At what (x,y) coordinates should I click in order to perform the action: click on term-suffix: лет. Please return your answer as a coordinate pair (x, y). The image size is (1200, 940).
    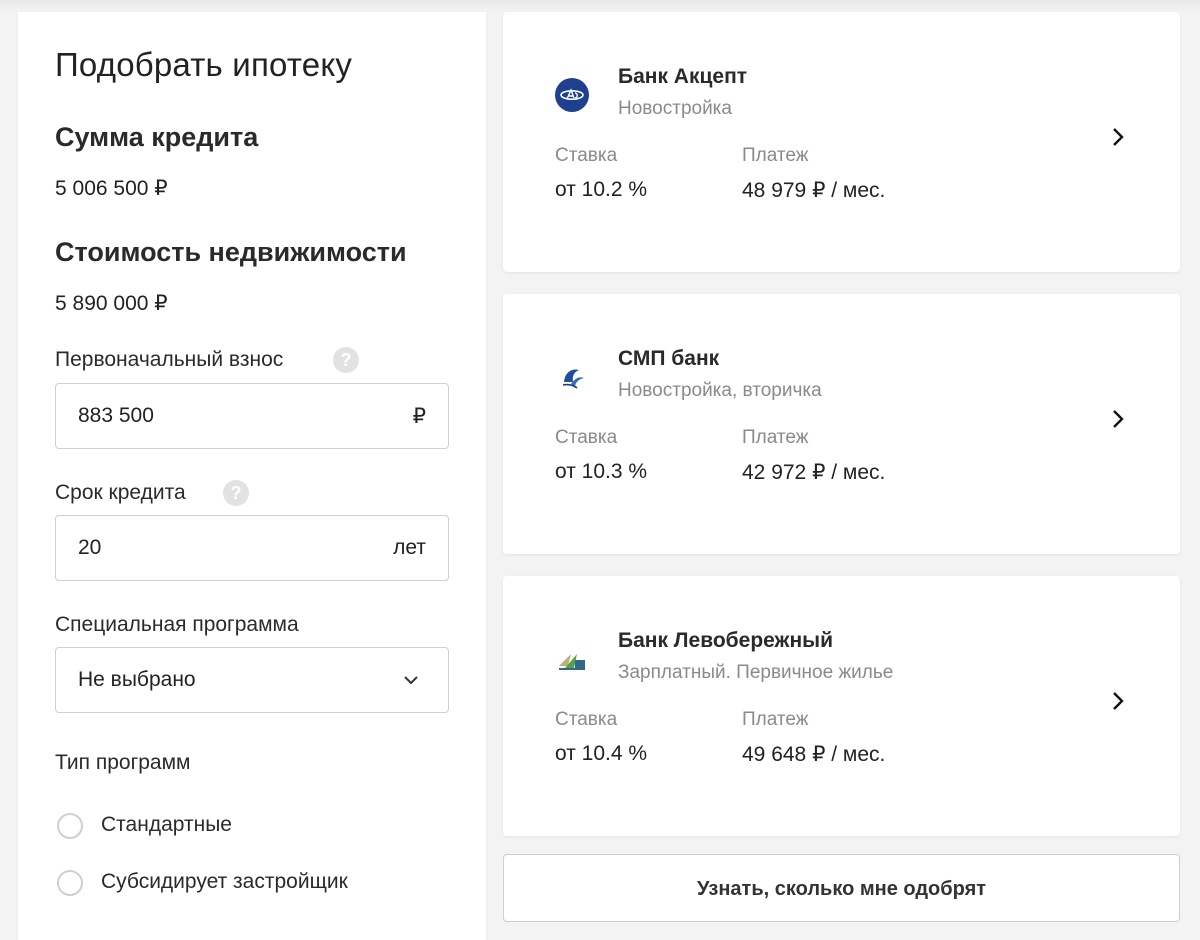
    Looking at the image, I should click on (409, 547).